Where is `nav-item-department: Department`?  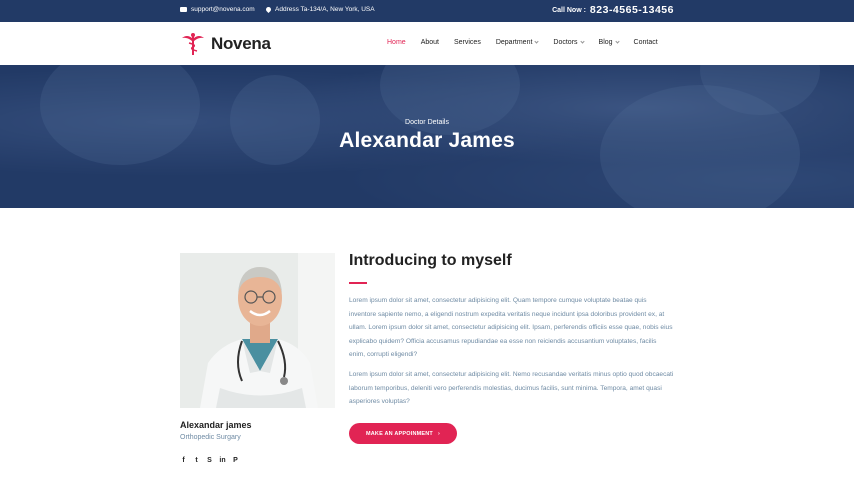
nav-item-department: Department is located at coordinates (517, 42).